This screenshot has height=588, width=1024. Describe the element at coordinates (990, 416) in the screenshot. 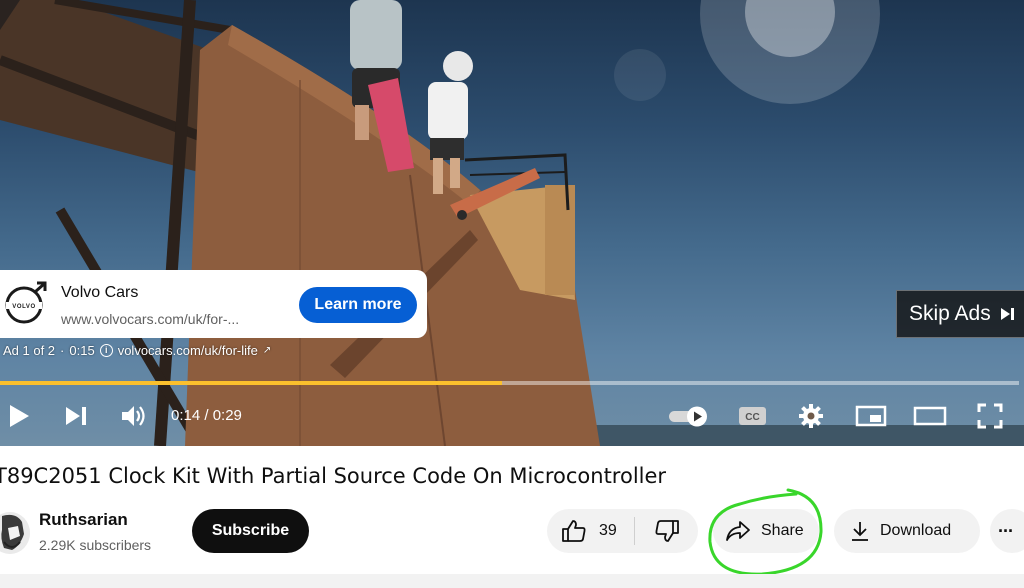

I see `fullscreen-icon` at that location.